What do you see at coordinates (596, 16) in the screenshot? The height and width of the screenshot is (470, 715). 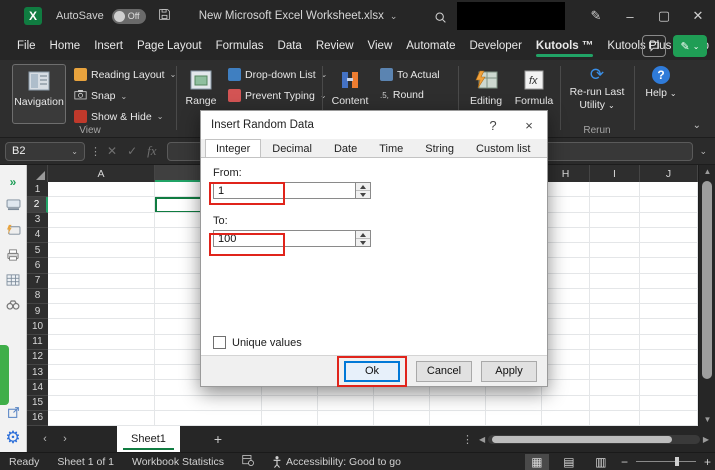 I see `draw-pen-icon: ✎` at bounding box center [596, 16].